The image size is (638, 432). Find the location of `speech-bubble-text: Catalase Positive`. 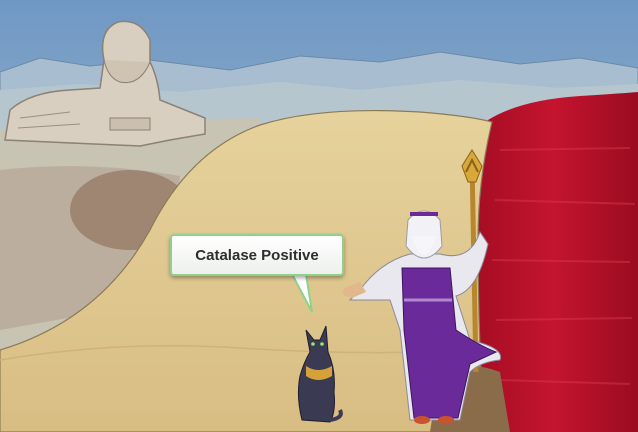

speech-bubble-text: Catalase Positive is located at coordinates (257, 255).